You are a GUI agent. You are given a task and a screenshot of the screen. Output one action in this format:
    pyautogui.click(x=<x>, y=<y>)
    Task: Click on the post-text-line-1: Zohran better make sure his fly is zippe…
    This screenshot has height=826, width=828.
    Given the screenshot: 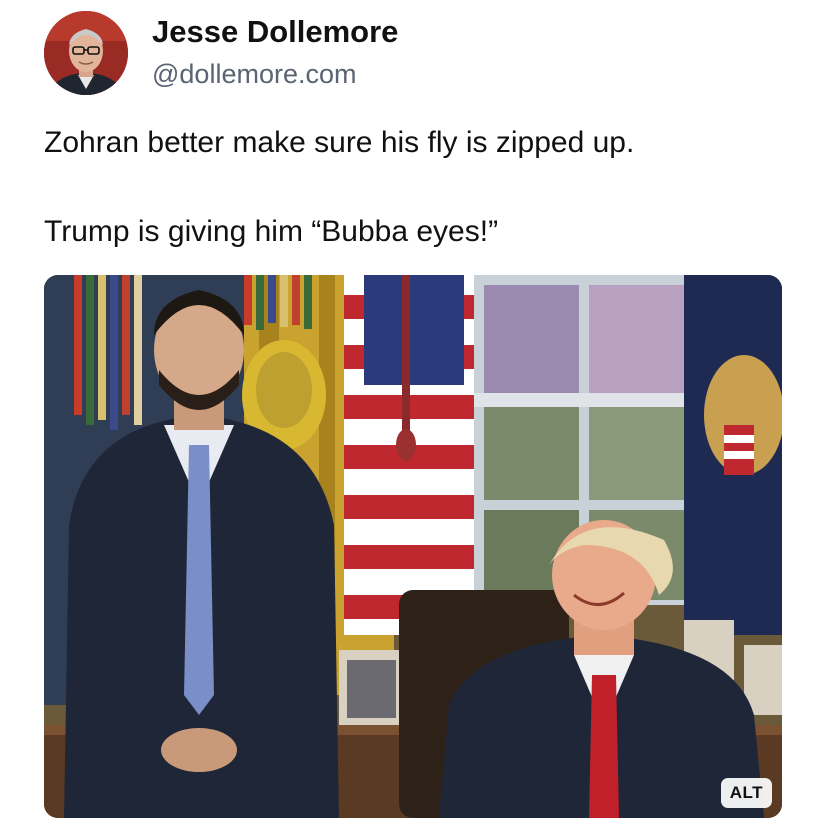 What is the action you would take?
    pyautogui.click(x=339, y=142)
    